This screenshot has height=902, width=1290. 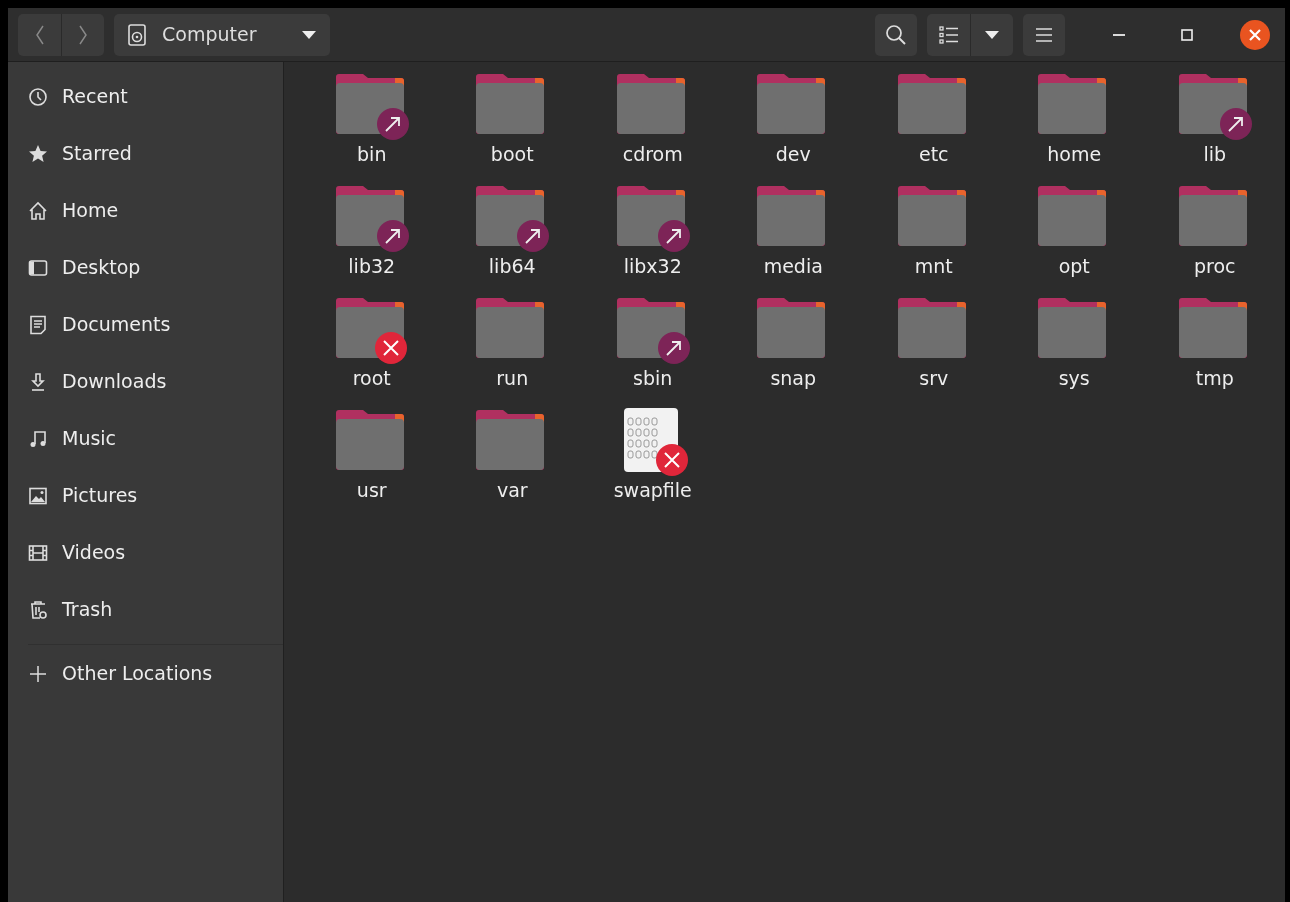 What do you see at coordinates (38, 552) in the screenshot?
I see `film-icon` at bounding box center [38, 552].